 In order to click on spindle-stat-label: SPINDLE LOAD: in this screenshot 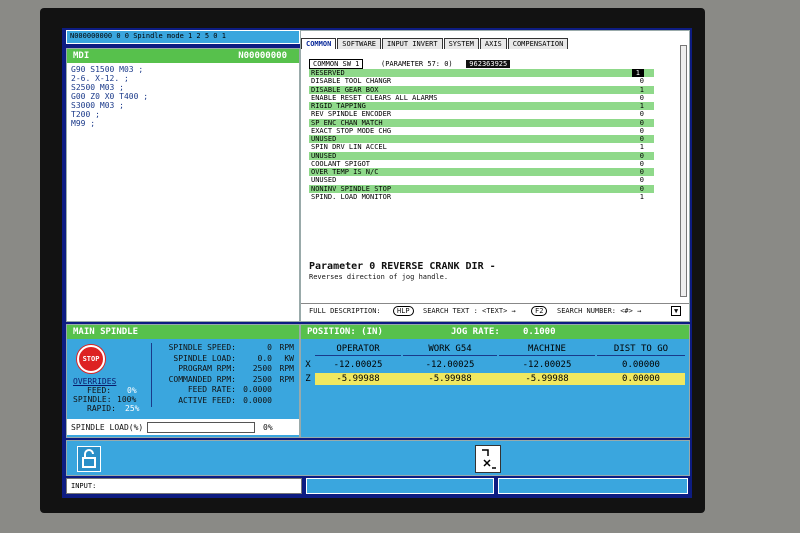, I will do `click(204, 358)`.